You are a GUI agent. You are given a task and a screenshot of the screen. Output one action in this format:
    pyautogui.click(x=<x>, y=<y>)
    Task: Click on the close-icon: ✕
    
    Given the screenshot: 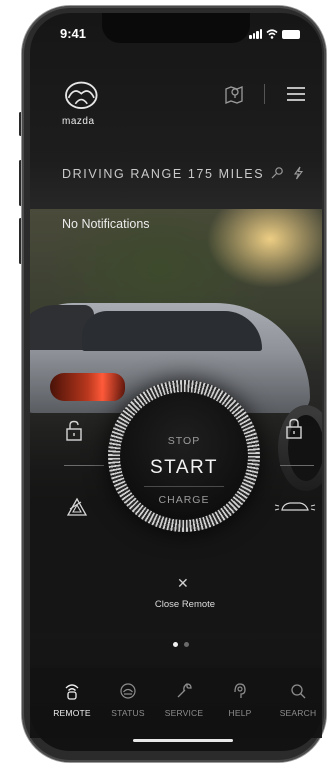 What is the action you would take?
    pyautogui.click(x=183, y=583)
    